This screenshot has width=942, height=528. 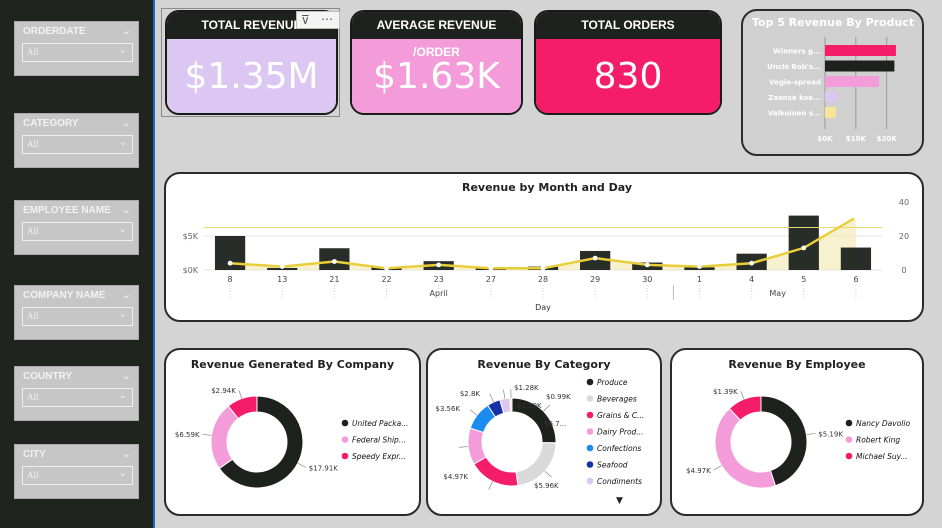 I want to click on x-tick-label: 30, so click(x=647, y=279).